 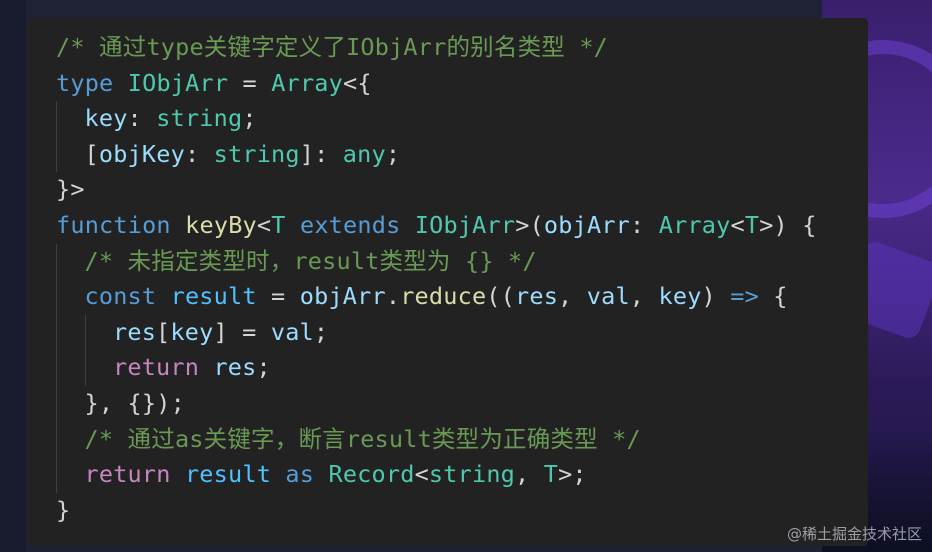 I want to click on code-line: /* 通过as关键字，断言result类型为正确类型 */, so click(x=462, y=439).